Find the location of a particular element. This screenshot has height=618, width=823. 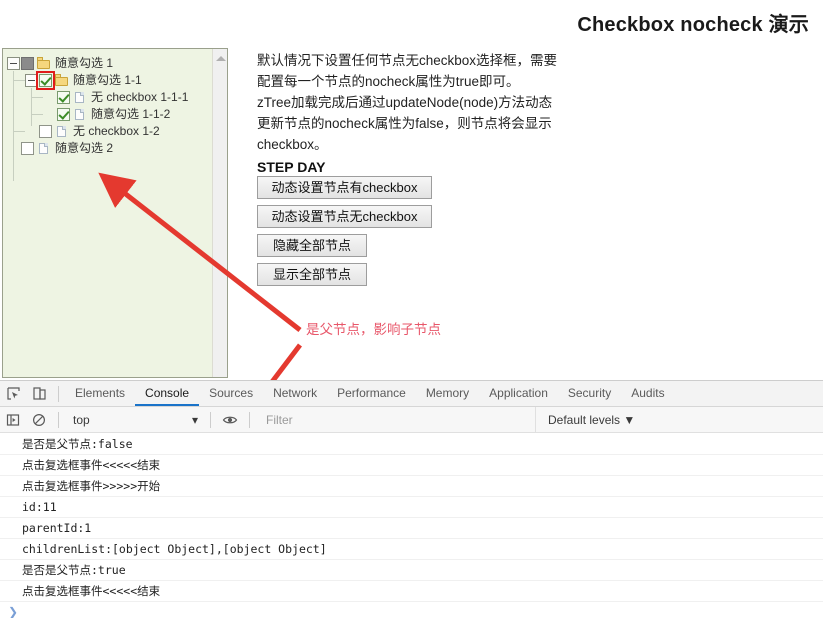

tree-node: 随意勾选 1-1 无 checkbox 1-1-1 随意勾选 1-1-2 is located at coordinates (120, 98).